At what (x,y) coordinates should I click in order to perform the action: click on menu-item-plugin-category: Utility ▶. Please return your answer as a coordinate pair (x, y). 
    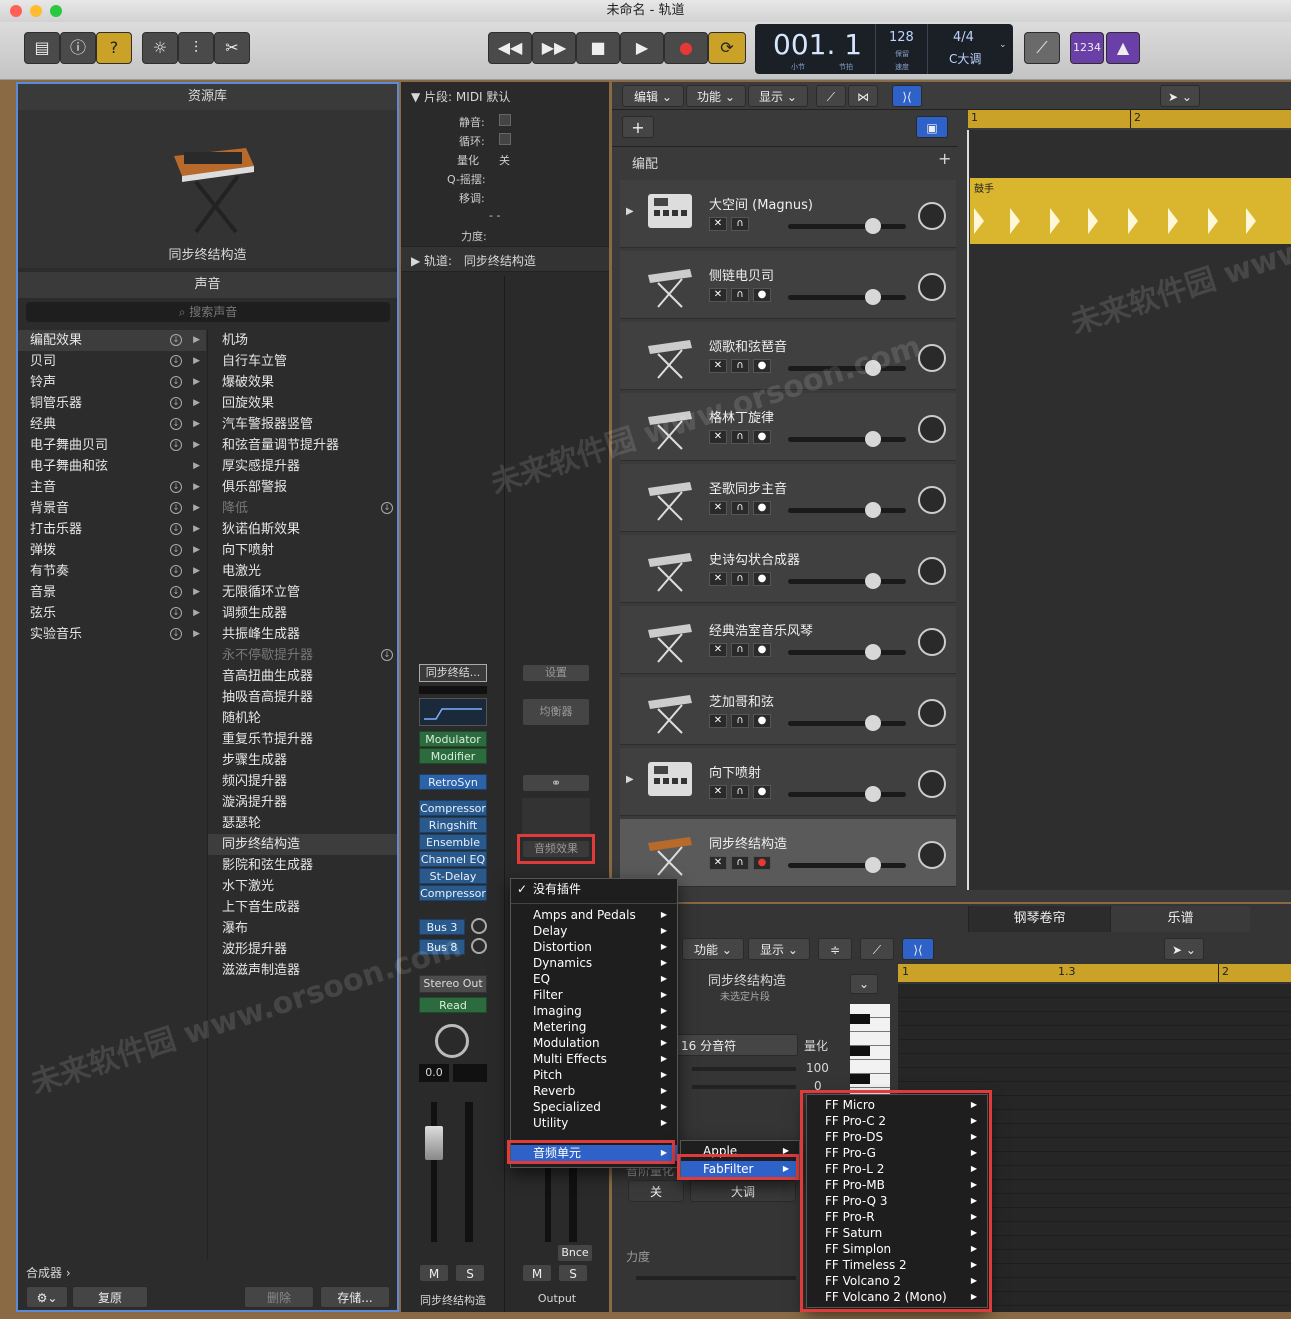
    Looking at the image, I should click on (594, 1123).